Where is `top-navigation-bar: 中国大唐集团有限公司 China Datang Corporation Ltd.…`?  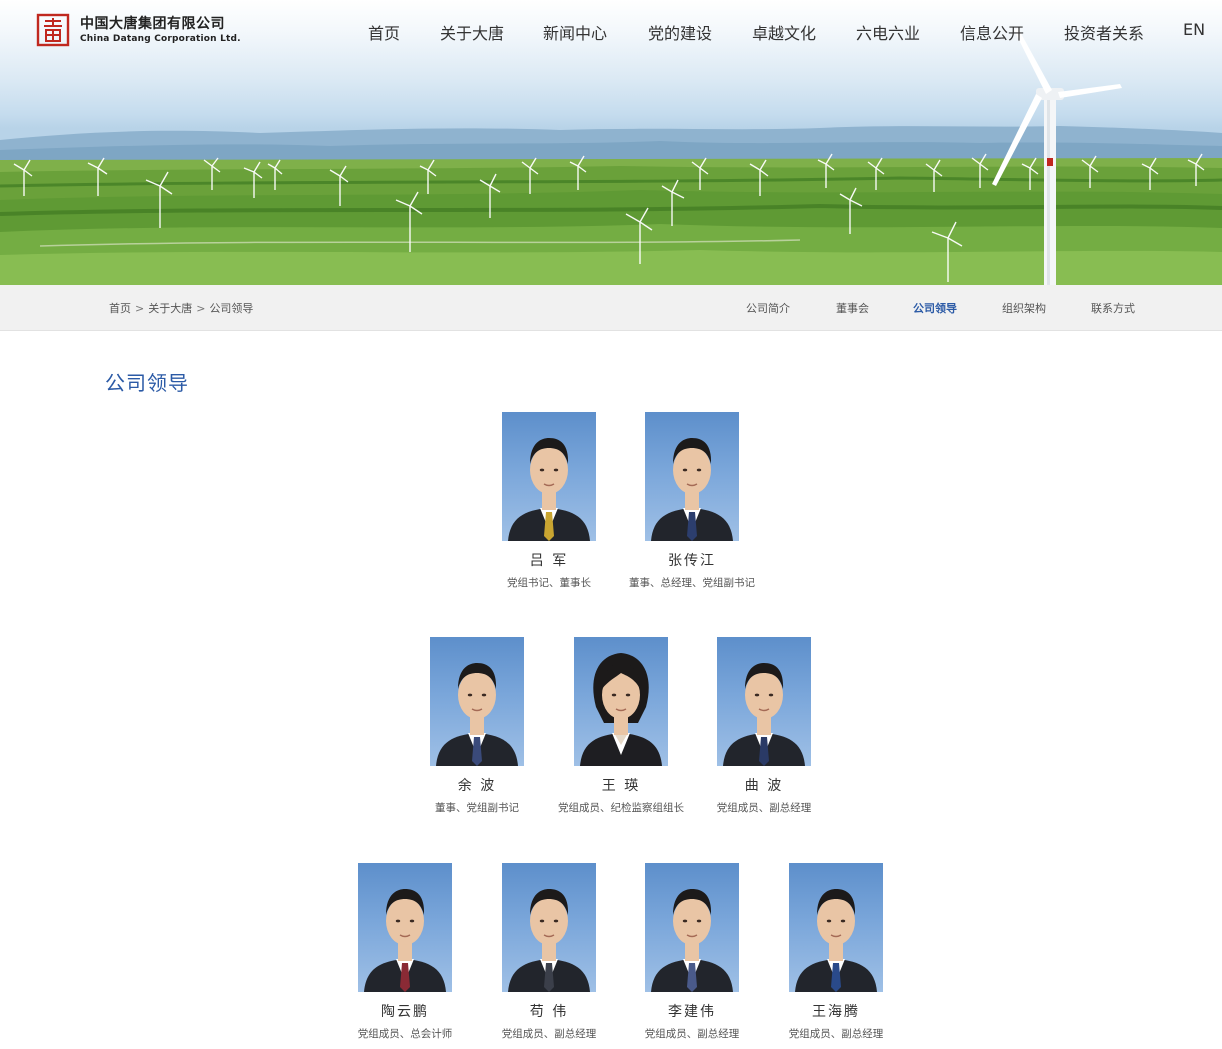 top-navigation-bar: 中国大唐集团有限公司 China Datang Corporation Ltd.… is located at coordinates (611, 31).